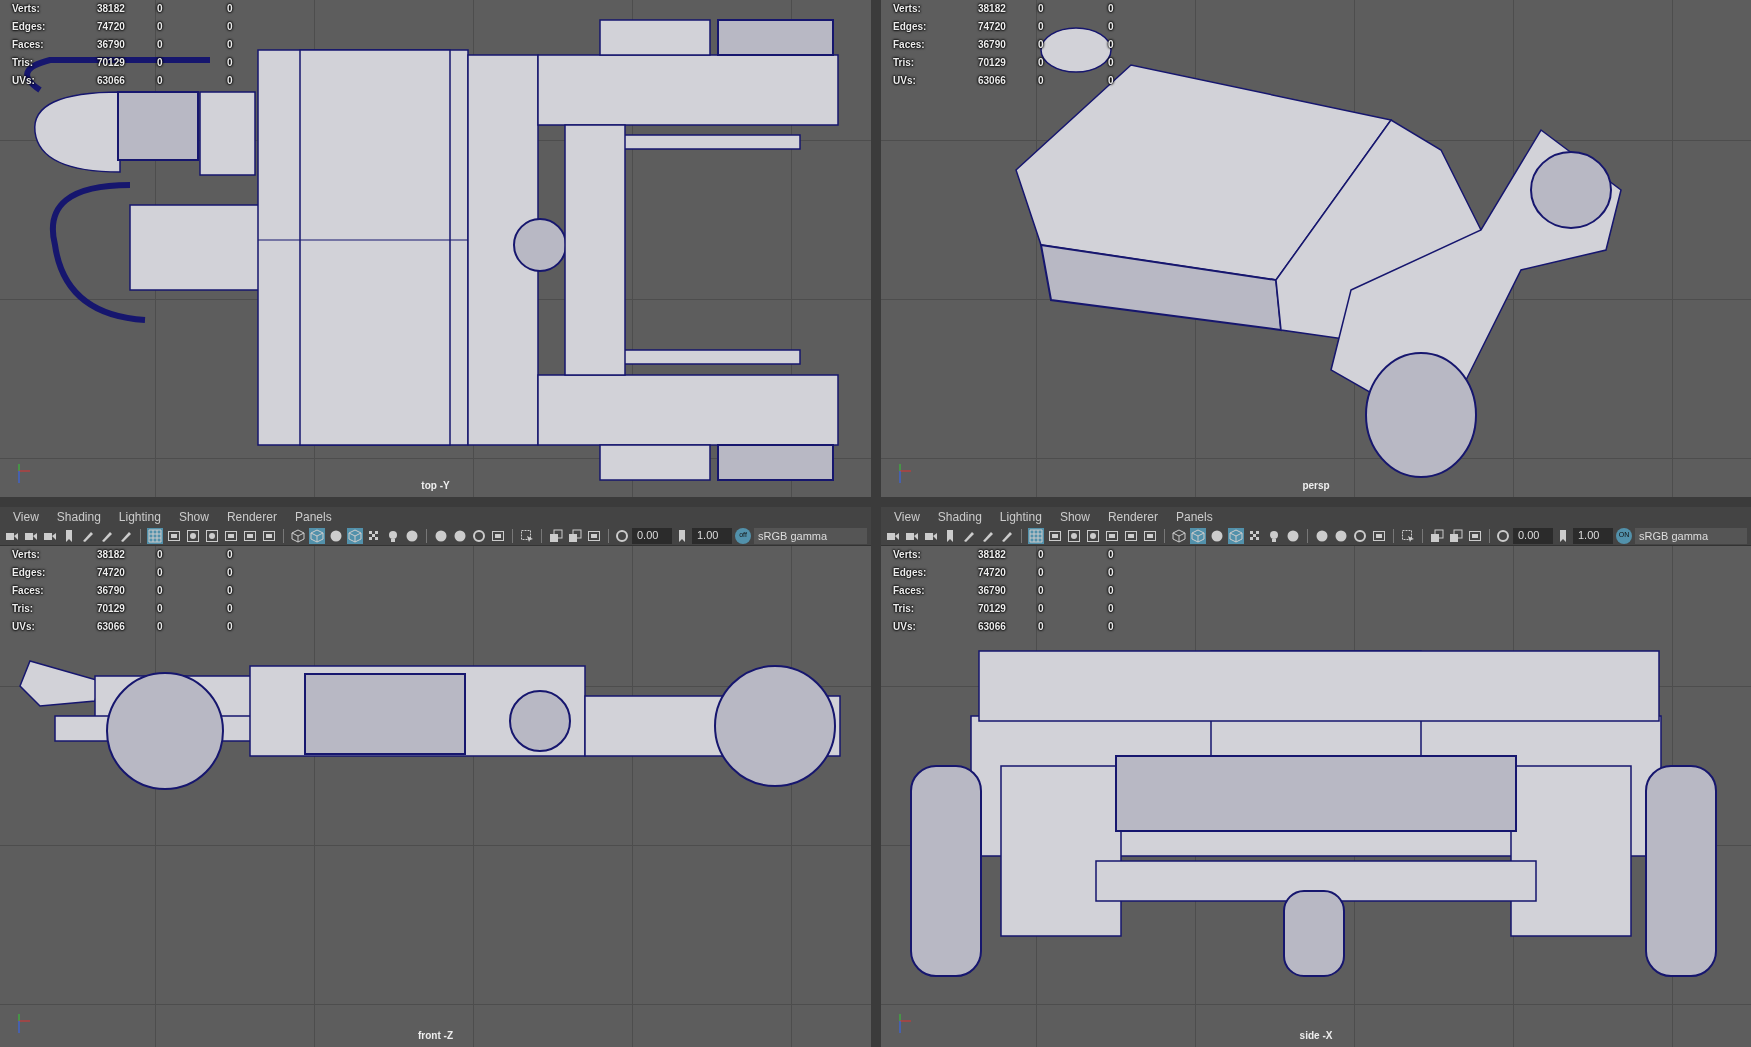 The height and width of the screenshot is (1047, 1751). What do you see at coordinates (622, 535) in the screenshot?
I see `aperture-icon` at bounding box center [622, 535].